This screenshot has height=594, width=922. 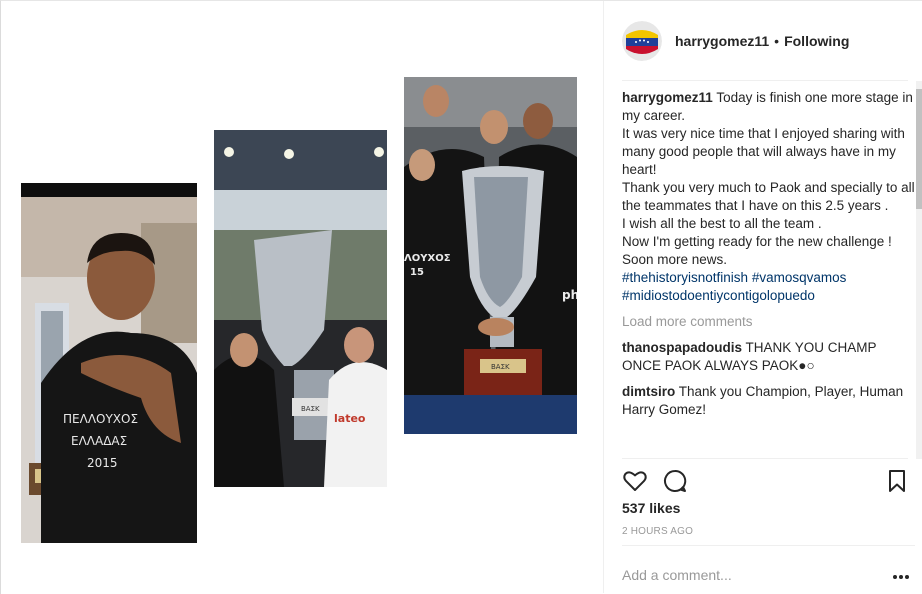 What do you see at coordinates (897, 481) in the screenshot?
I see `bookmark-icon` at bounding box center [897, 481].